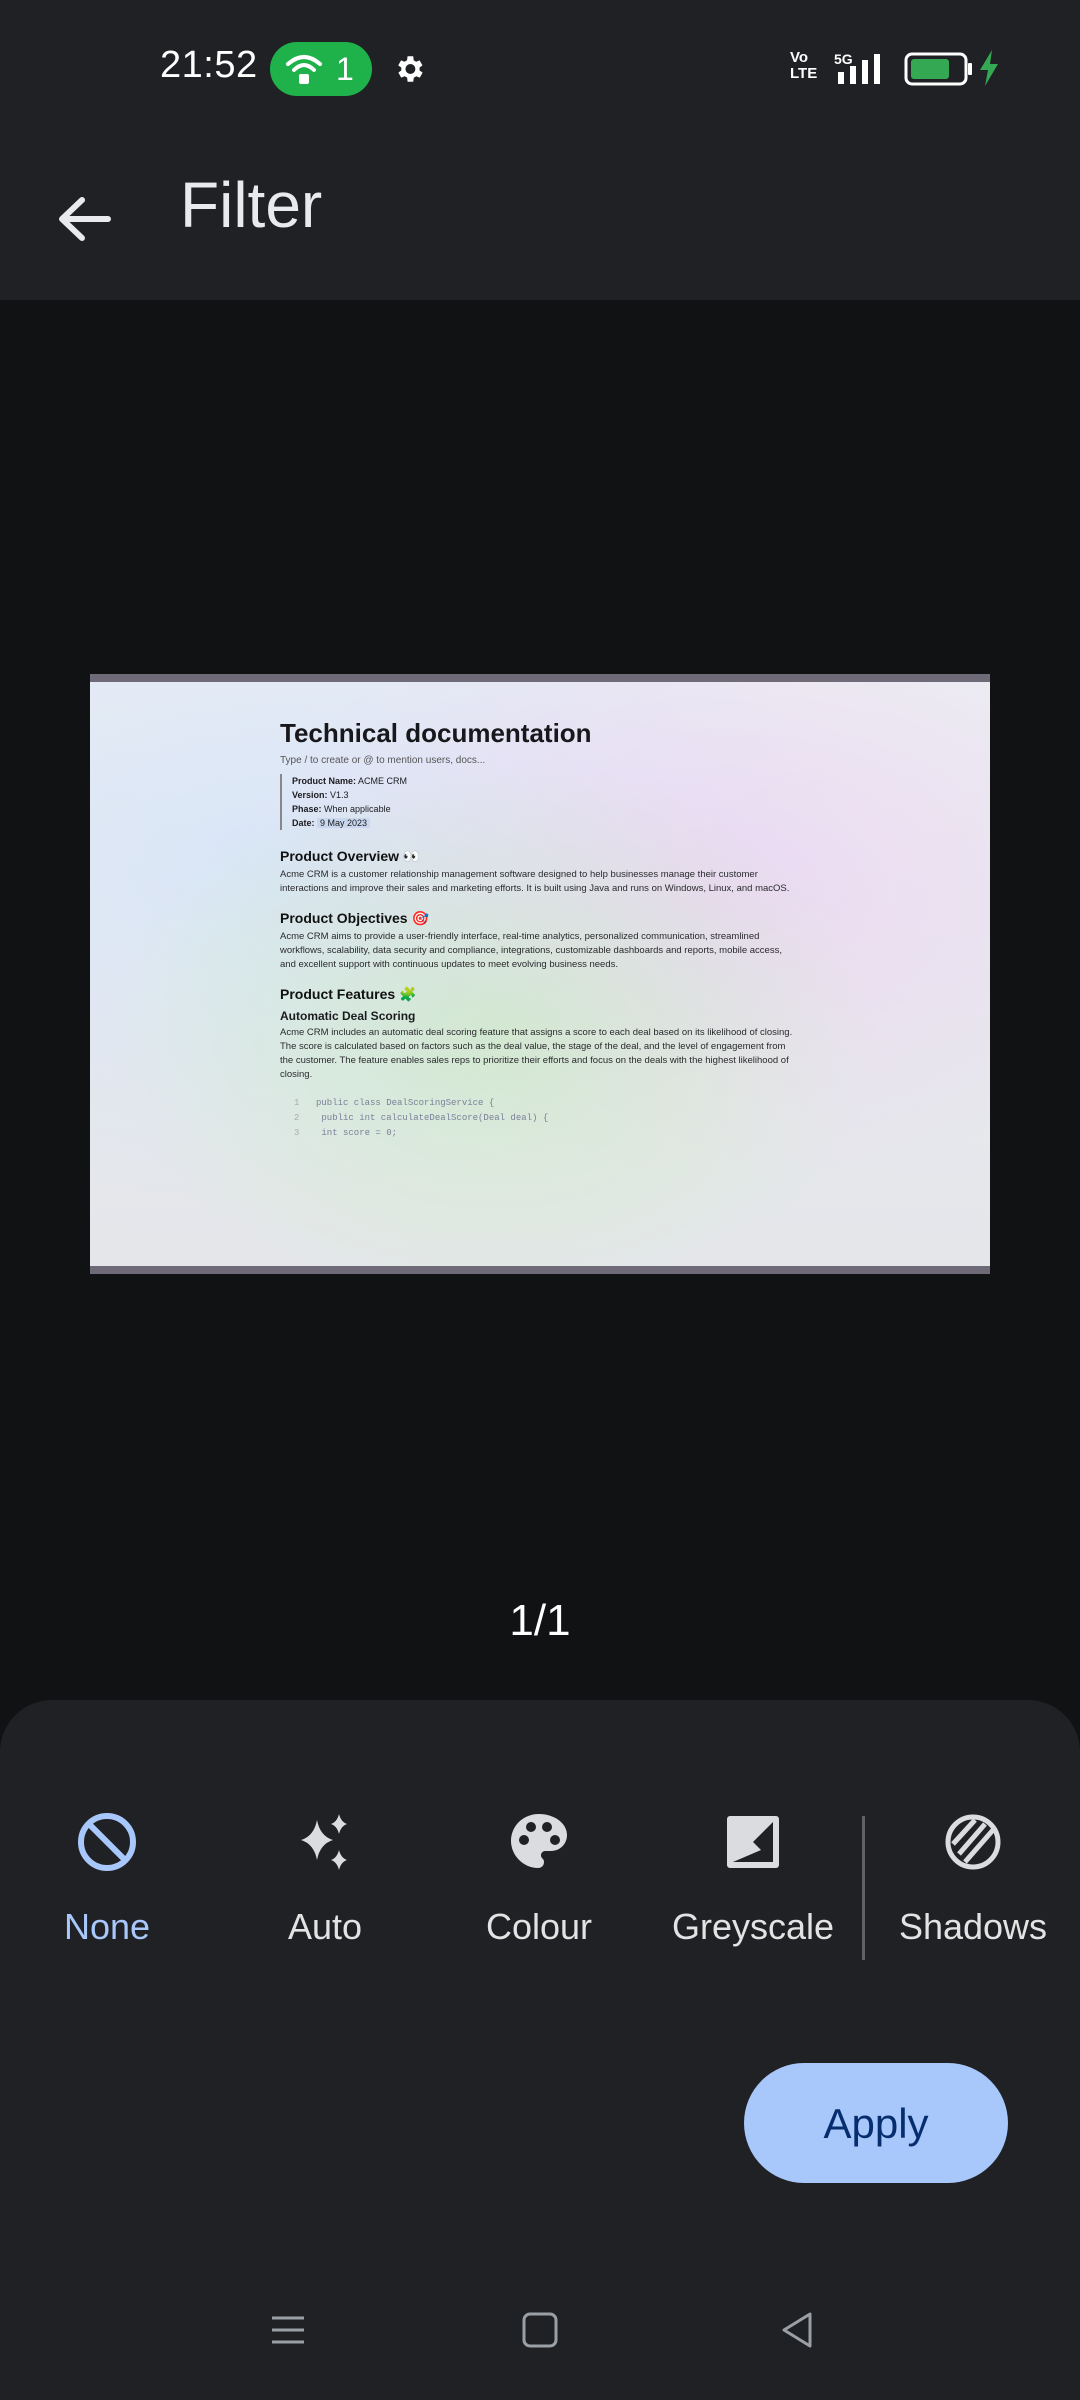  I want to click on meta-value: When applicable, so click(357, 809).